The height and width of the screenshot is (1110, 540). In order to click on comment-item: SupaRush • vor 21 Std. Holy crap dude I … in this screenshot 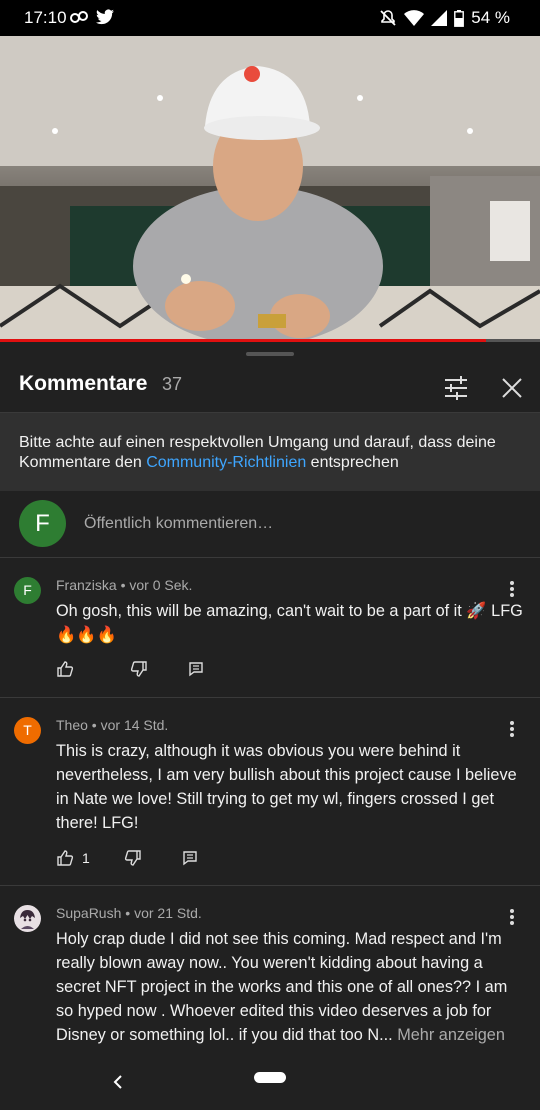, I will do `click(270, 980)`.